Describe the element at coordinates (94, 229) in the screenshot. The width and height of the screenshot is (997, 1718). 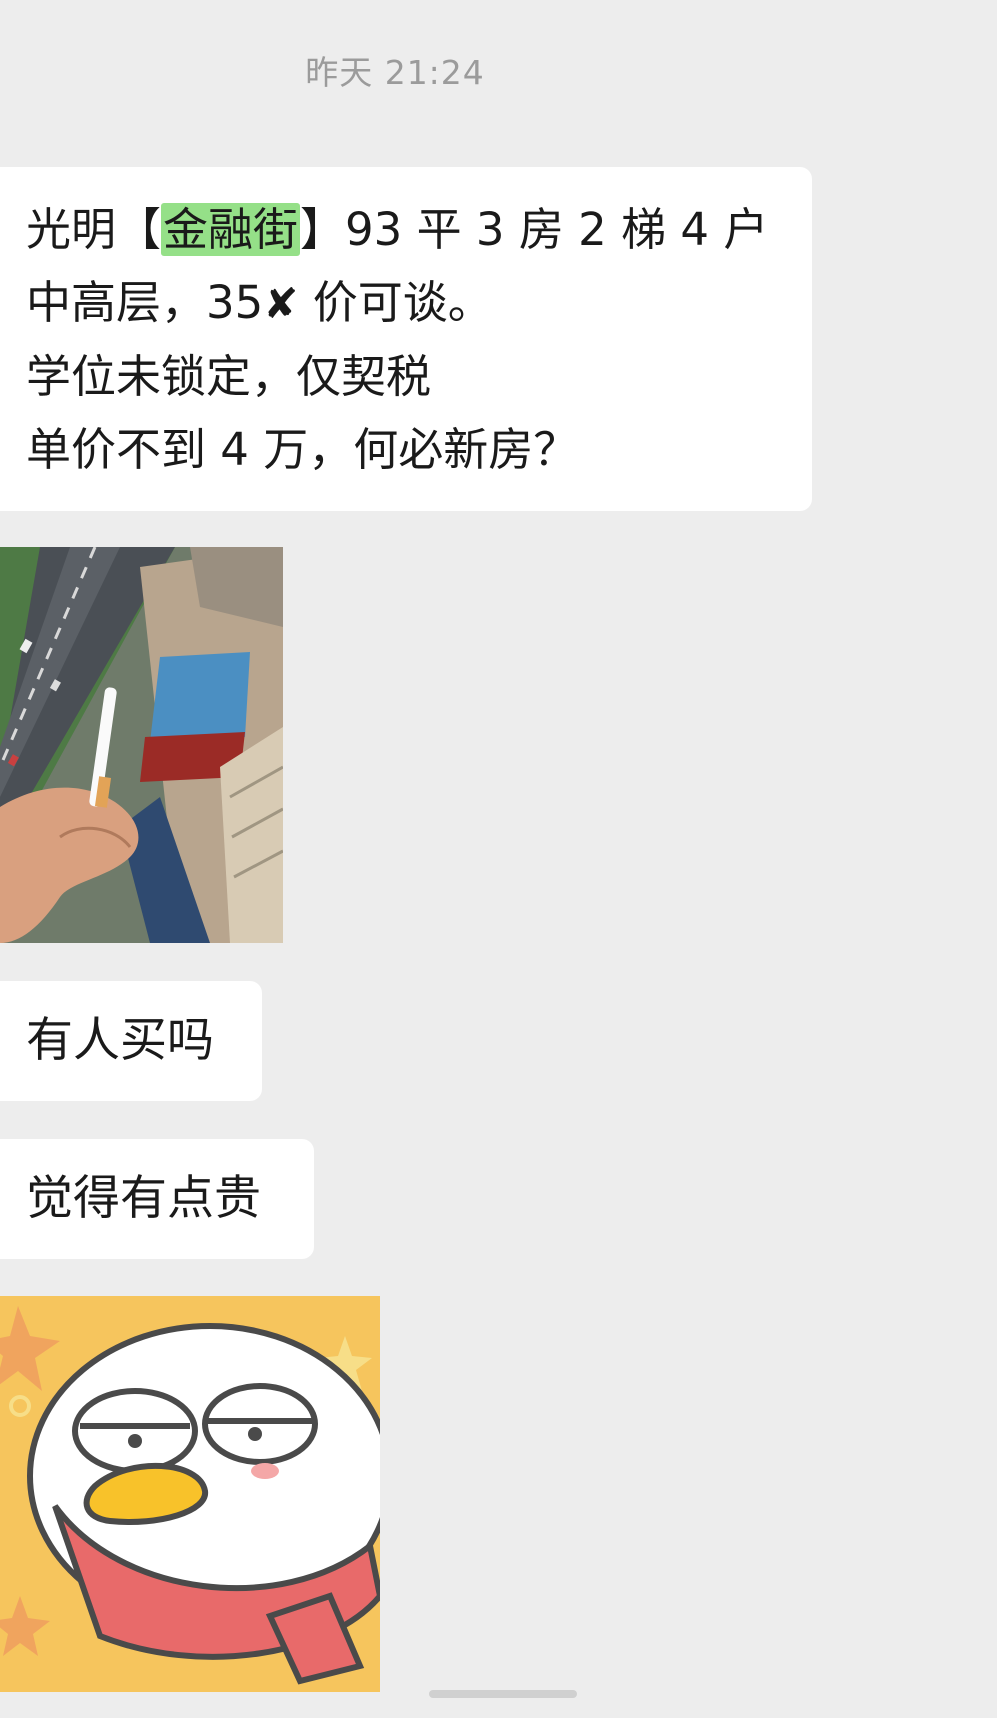
I see `listing-line-1-prefix: 光明【` at that location.